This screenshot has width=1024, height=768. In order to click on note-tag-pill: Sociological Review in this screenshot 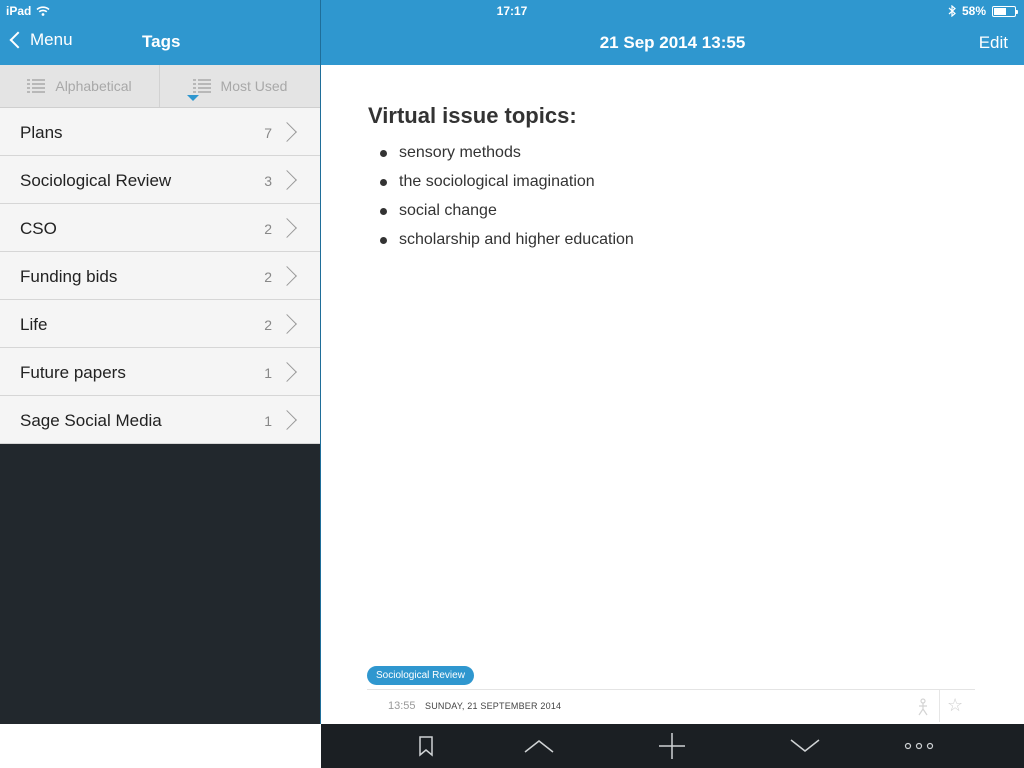, I will do `click(420, 675)`.